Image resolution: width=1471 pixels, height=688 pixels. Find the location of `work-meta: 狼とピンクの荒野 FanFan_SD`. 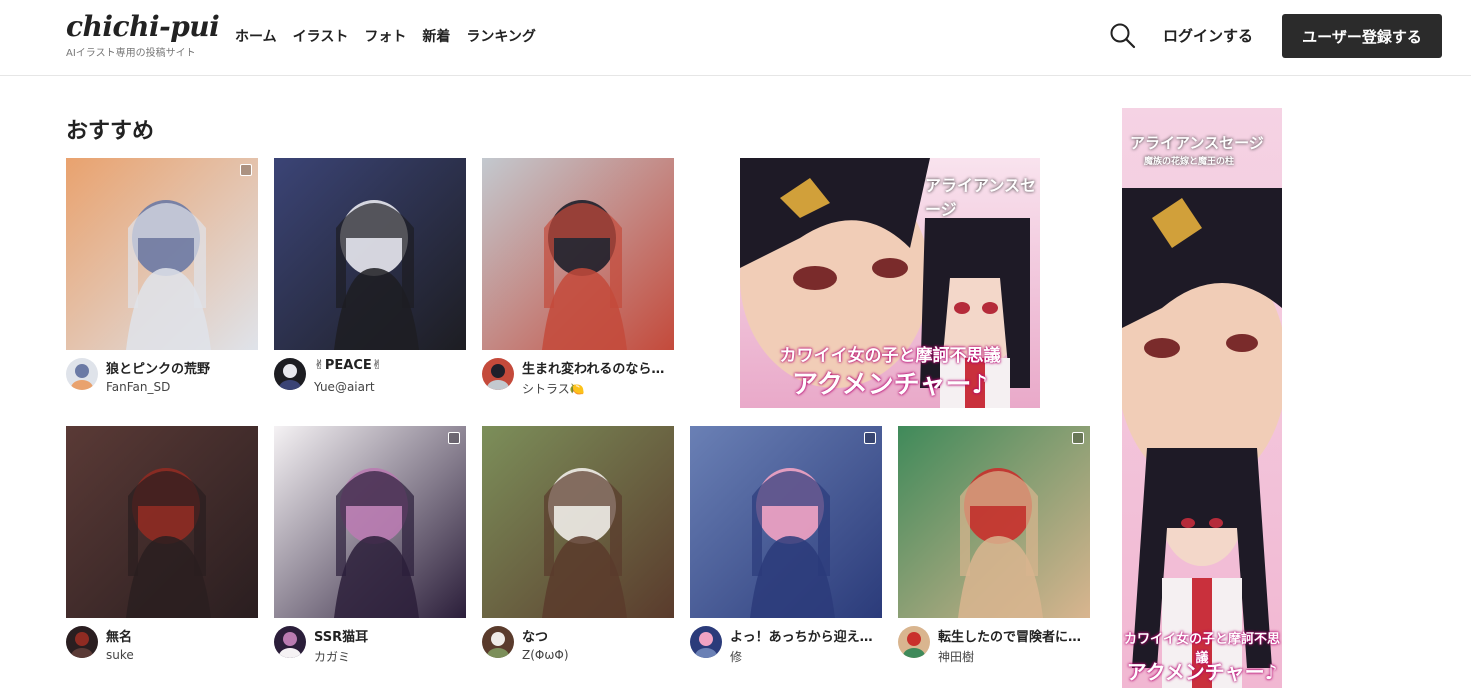

work-meta: 狼とピンクの荒野 FanFan_SD is located at coordinates (162, 380).